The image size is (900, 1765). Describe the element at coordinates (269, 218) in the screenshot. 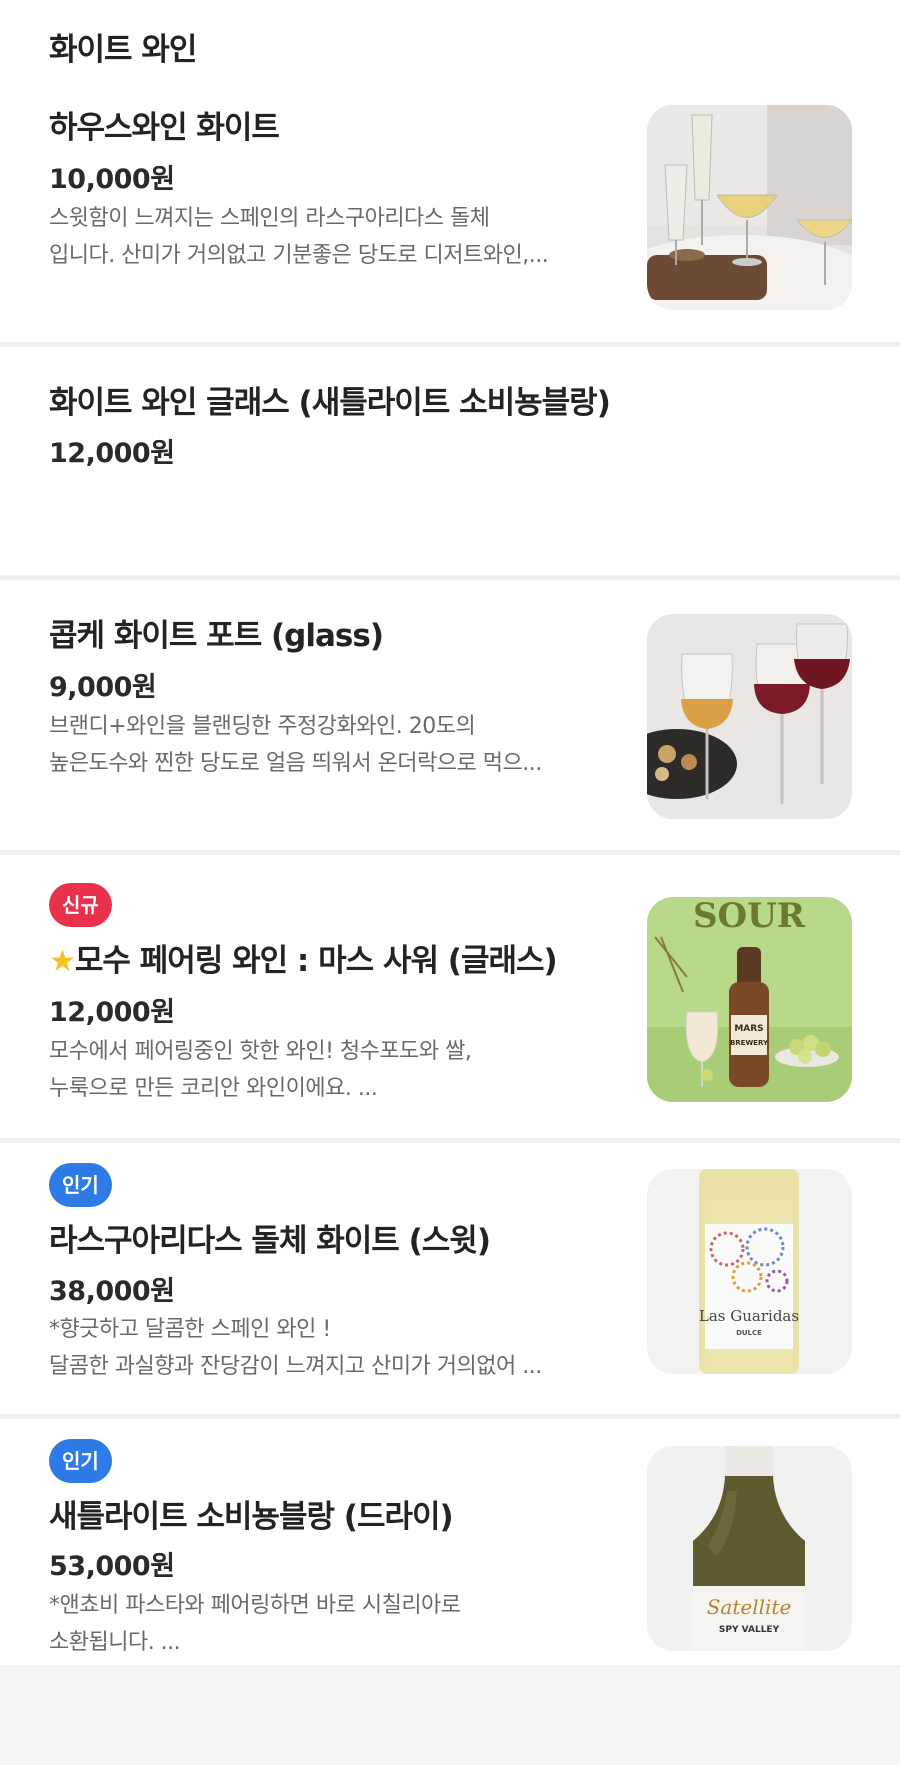

I see `menu-item-desc-line: 스윗함이 느껴지는 스페인의 라스구아리다스 돌체` at that location.